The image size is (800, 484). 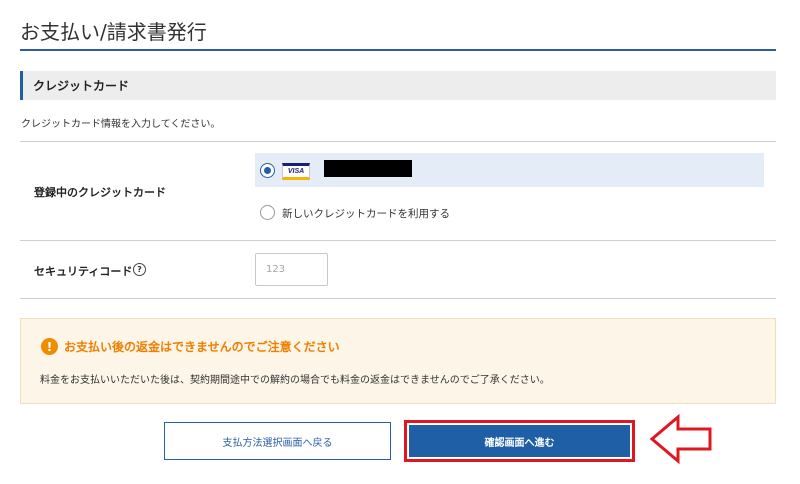 I want to click on confirm-button-highlight: 確認画面へ進む, so click(x=519, y=441).